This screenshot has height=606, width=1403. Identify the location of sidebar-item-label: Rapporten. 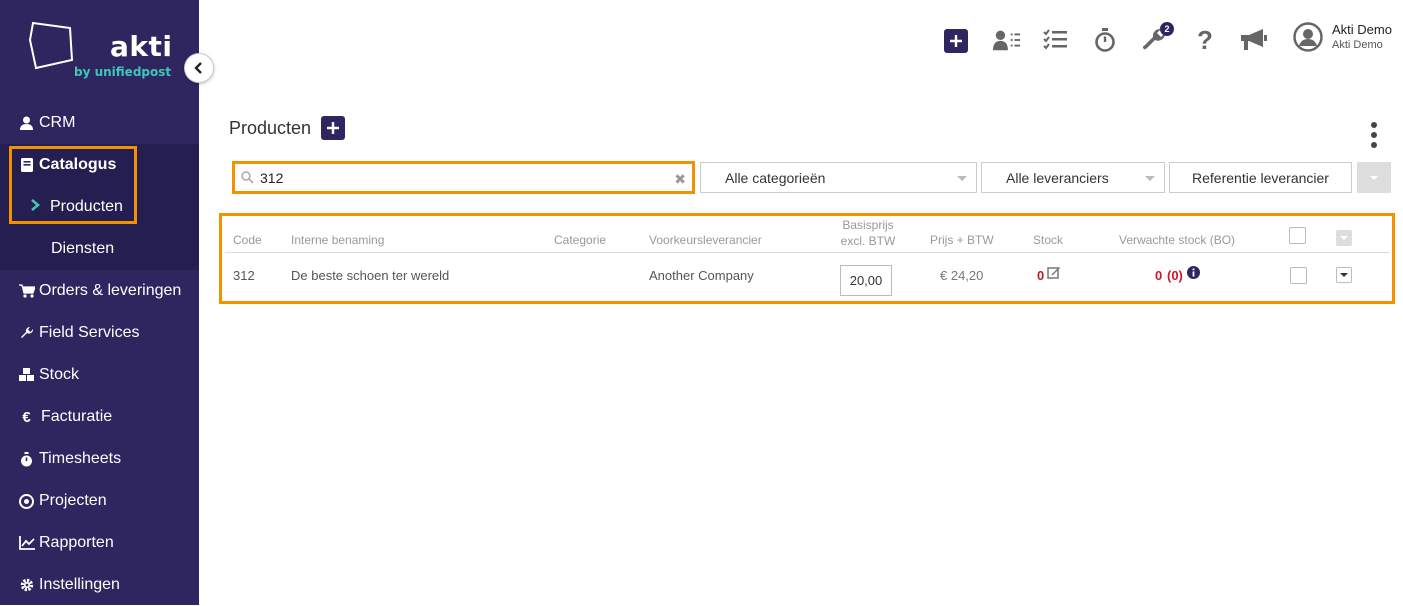
(76, 542).